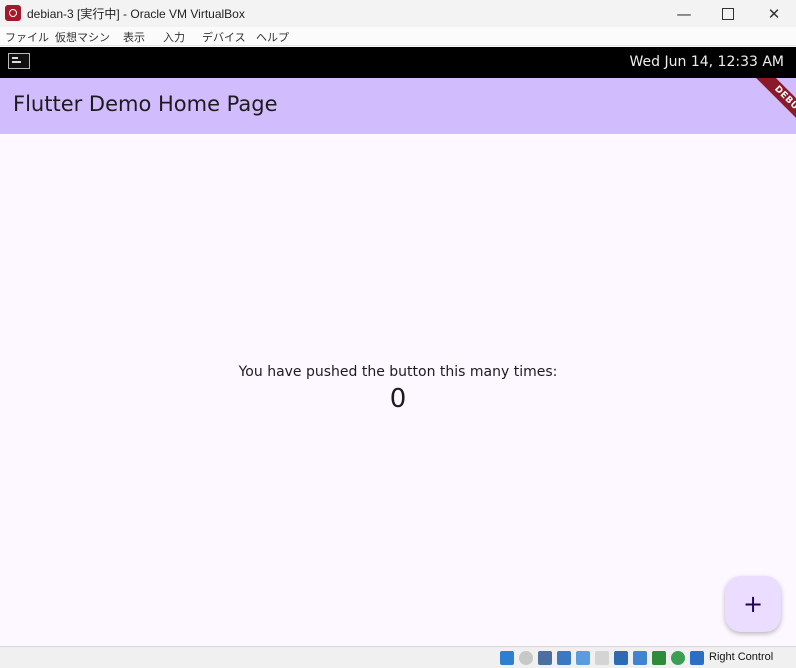 This screenshot has height=668, width=796. I want to click on close-button: ✕, so click(774, 13).